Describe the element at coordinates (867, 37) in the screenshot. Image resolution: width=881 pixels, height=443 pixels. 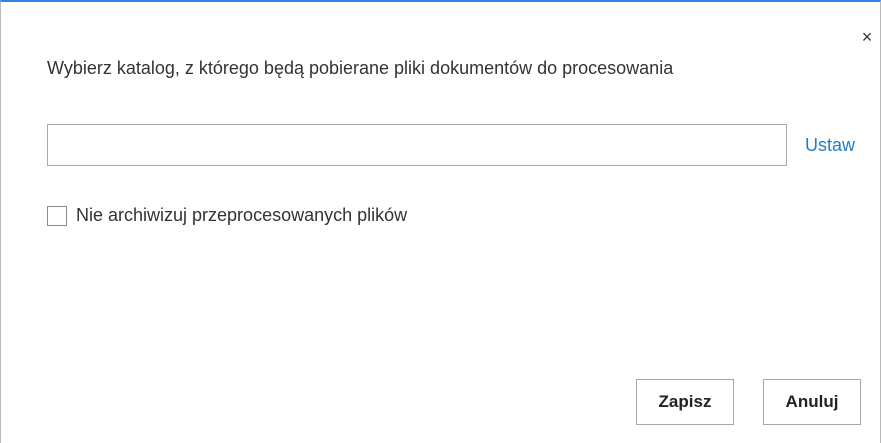
I see `close-icon: ×` at that location.